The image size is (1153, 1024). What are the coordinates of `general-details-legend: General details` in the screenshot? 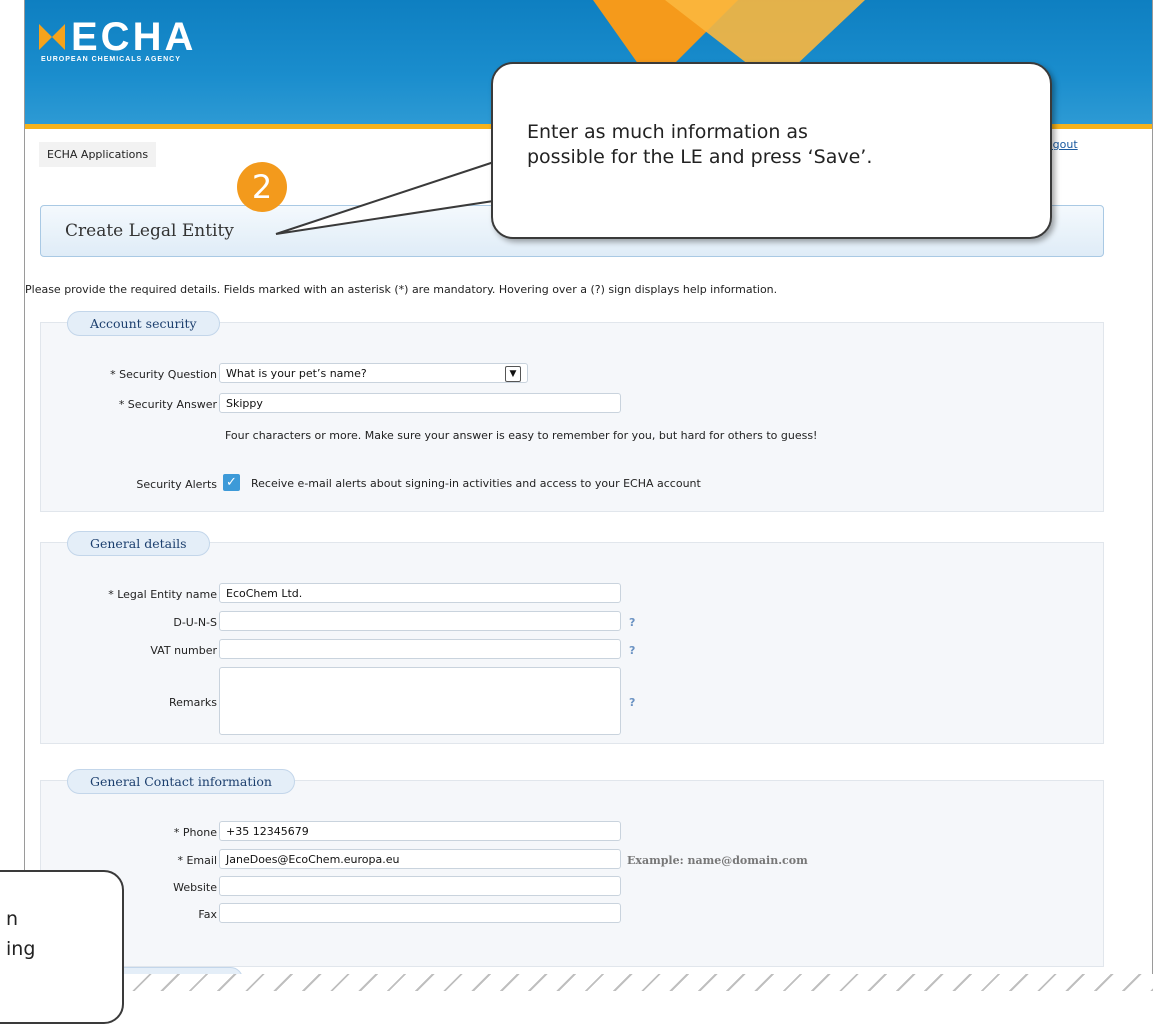 It's located at (138, 543).